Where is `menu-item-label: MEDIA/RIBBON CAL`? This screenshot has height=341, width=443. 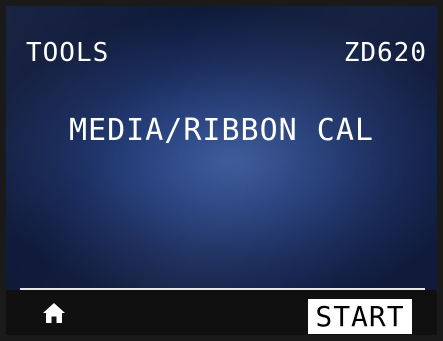
menu-item-label: MEDIA/RIBBON CAL is located at coordinates (221, 130).